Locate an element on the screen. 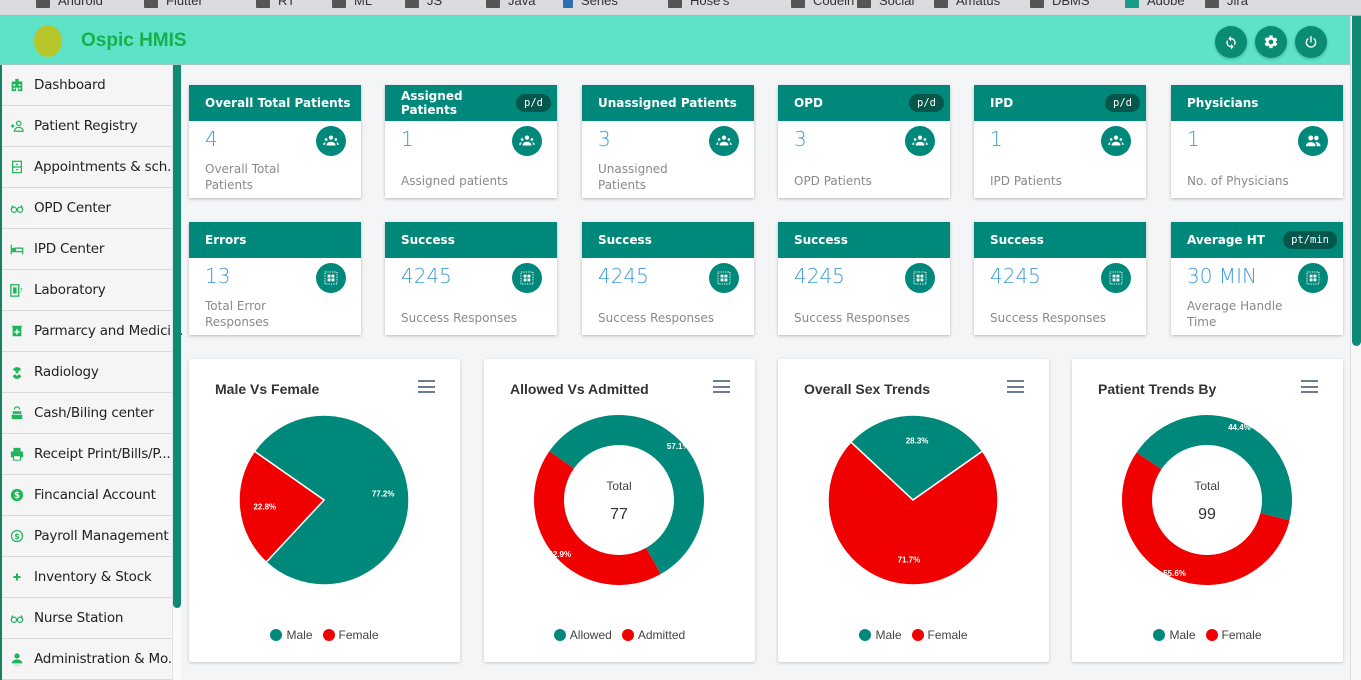  bookmark-item: RT is located at coordinates (275, 4).